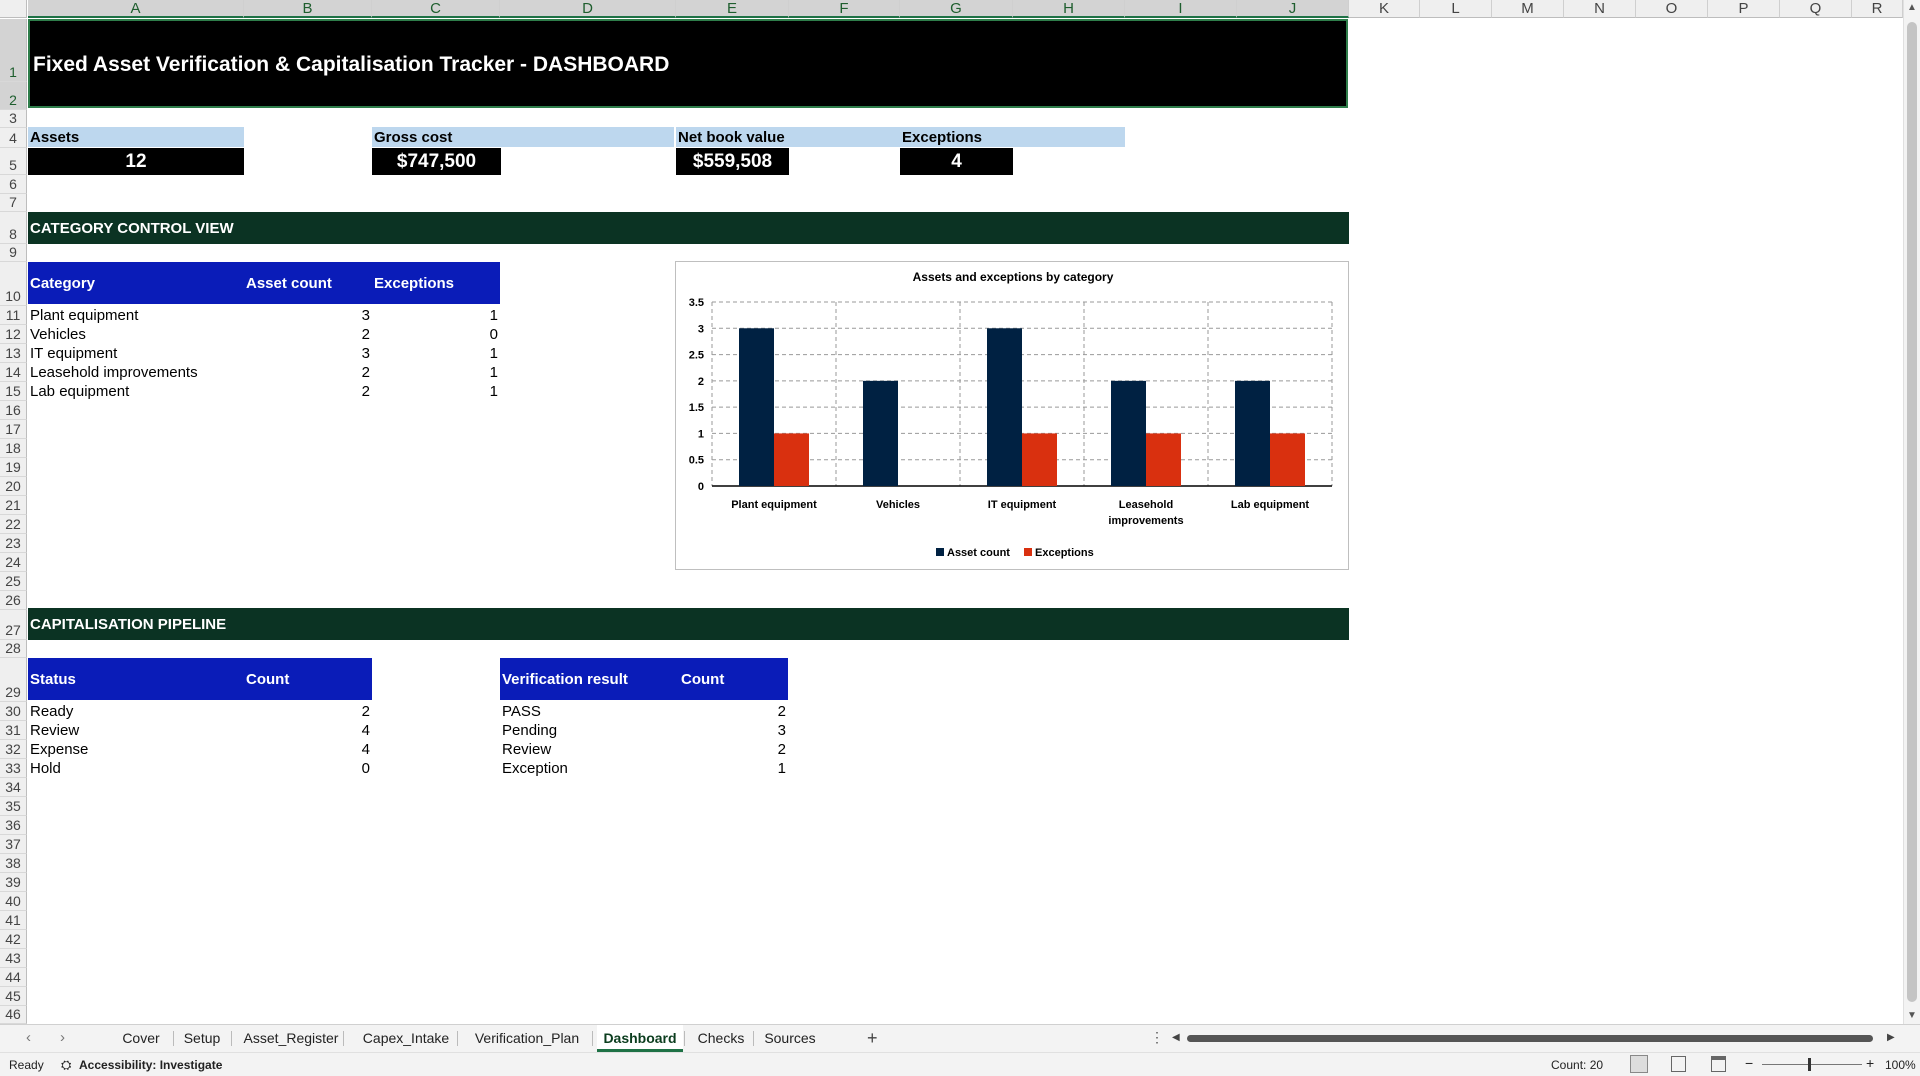 This screenshot has height=1076, width=1920. What do you see at coordinates (62, 1037) in the screenshot?
I see `next-sheet-icon: ›` at bounding box center [62, 1037].